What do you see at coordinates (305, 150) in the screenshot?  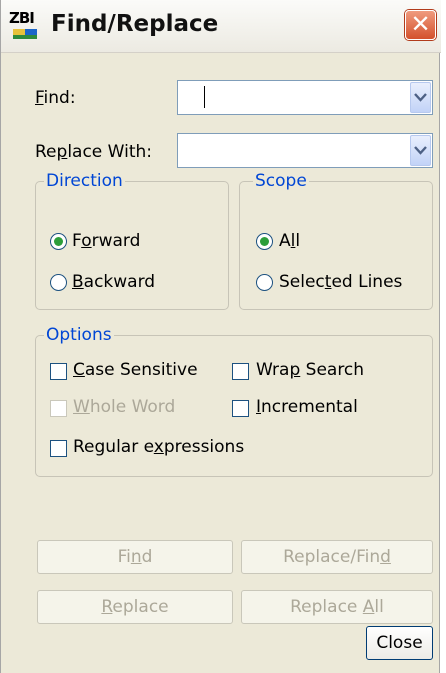 I see `replace-with-combobox` at bounding box center [305, 150].